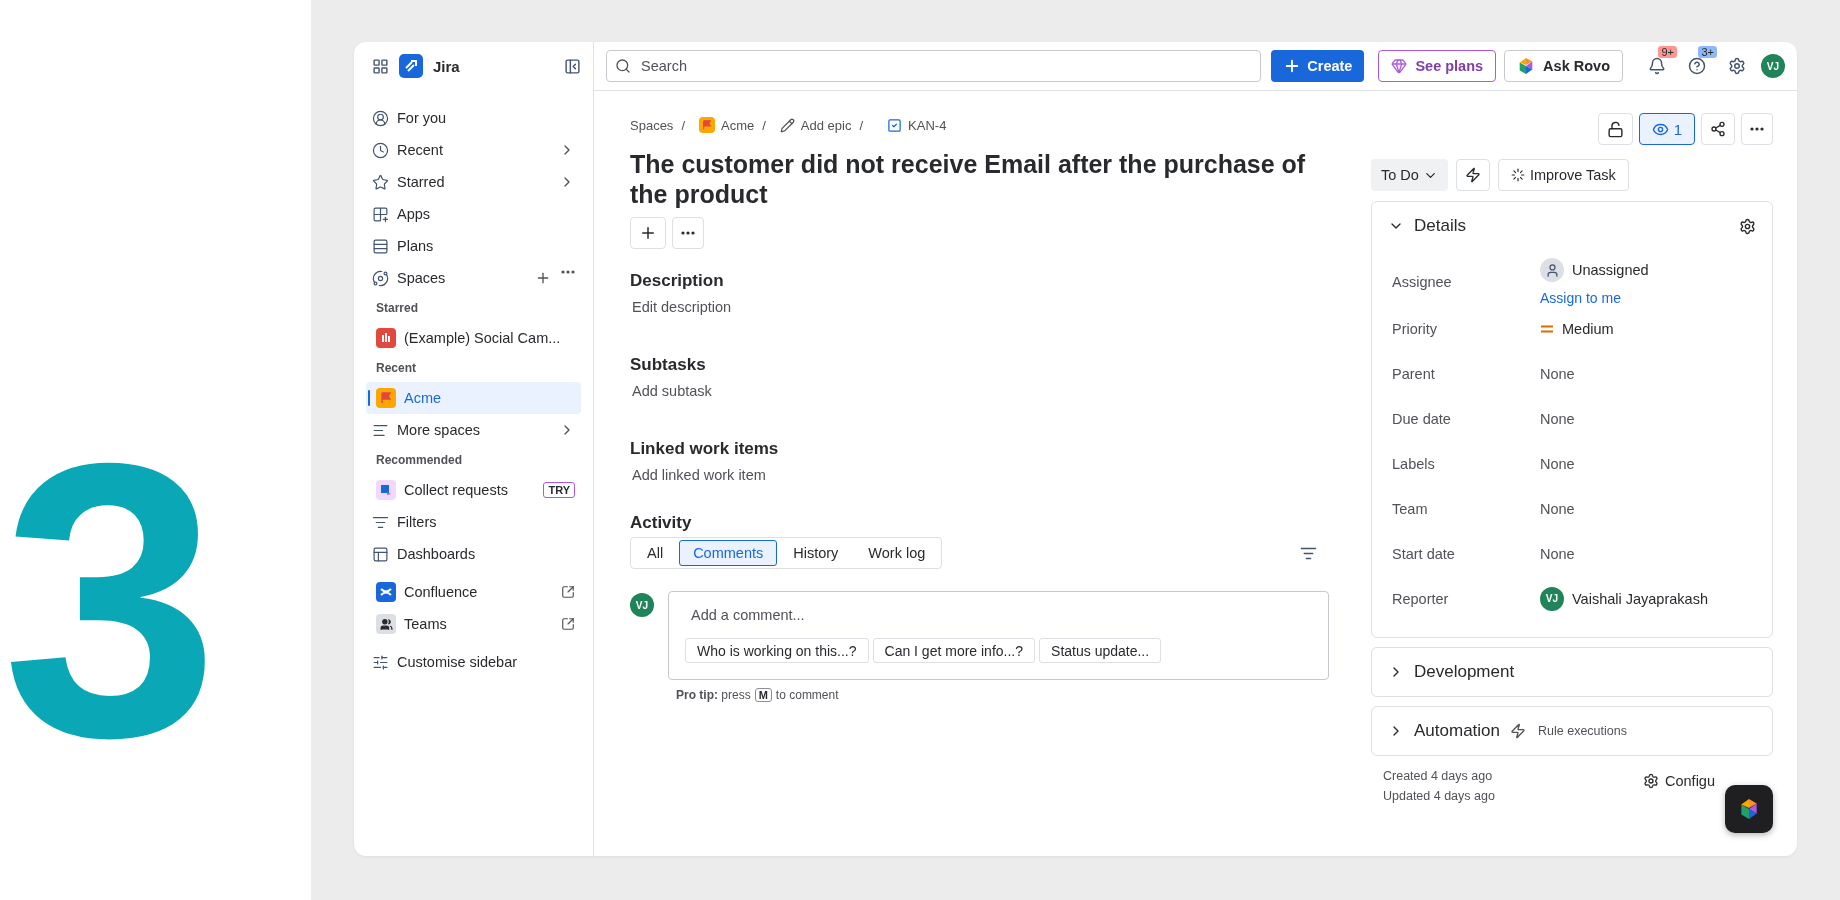 Image resolution: width=1840 pixels, height=900 pixels. Describe the element at coordinates (447, 66) in the screenshot. I see `app-name: Jira` at that location.